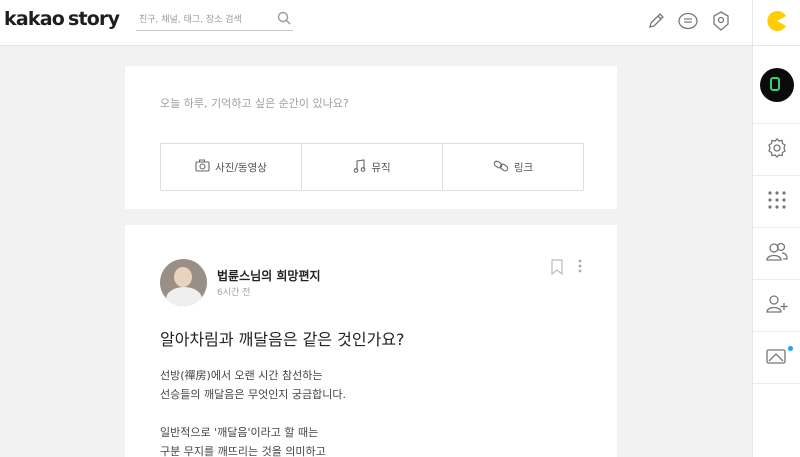 The height and width of the screenshot is (457, 800). I want to click on sidebar-item-add-friend, so click(776, 306).